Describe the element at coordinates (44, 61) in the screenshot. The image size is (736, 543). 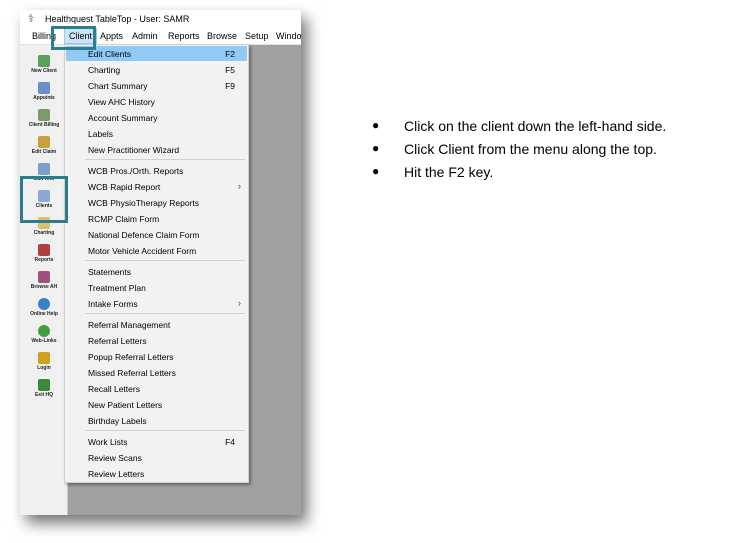
I see `new-client-icon` at that location.